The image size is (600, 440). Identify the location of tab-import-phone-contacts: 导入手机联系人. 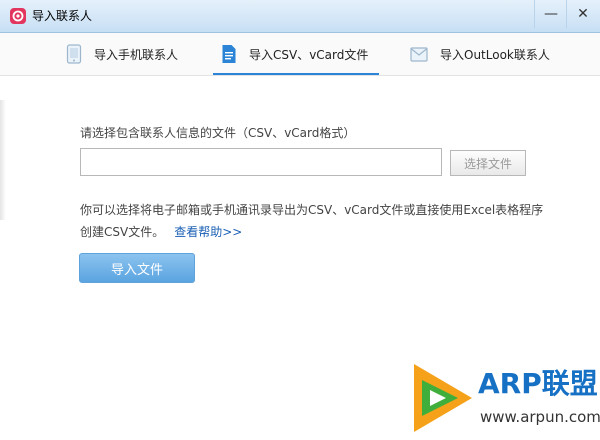
(122, 54).